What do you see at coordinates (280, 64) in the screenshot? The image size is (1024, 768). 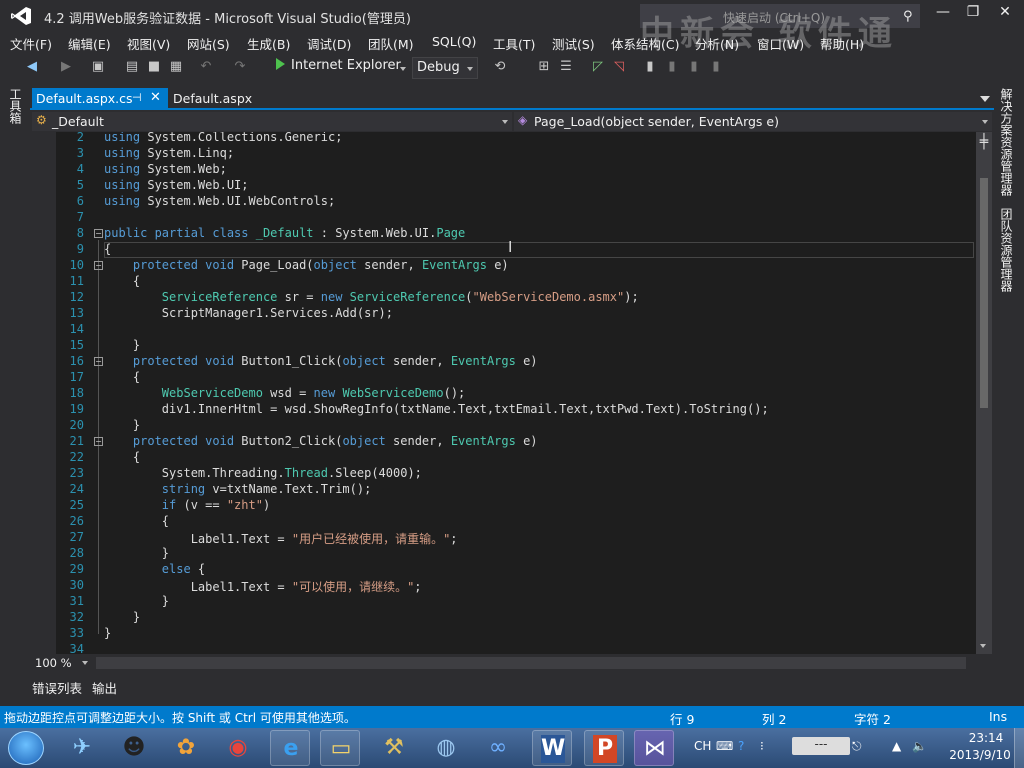 I see `play-icon` at bounding box center [280, 64].